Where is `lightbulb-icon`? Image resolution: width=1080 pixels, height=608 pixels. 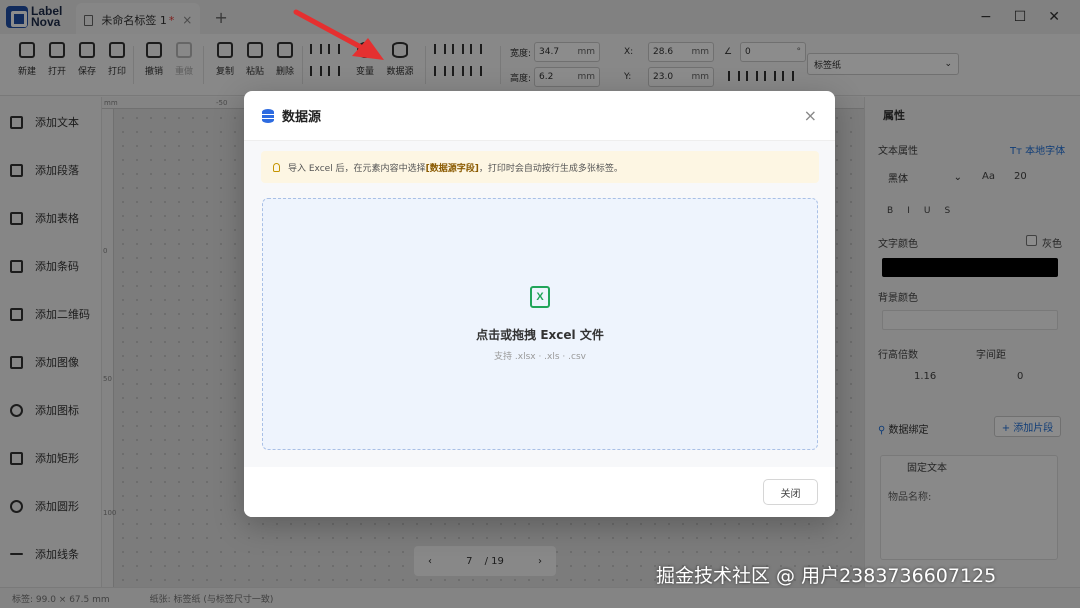 lightbulb-icon is located at coordinates (276, 167).